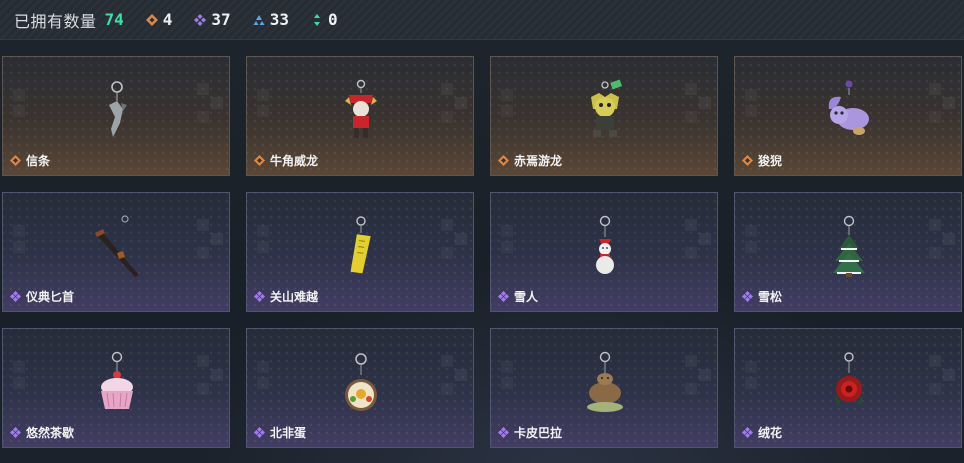  What do you see at coordinates (605, 381) in the screenshot?
I see `capybara-keychain-icon` at bounding box center [605, 381].